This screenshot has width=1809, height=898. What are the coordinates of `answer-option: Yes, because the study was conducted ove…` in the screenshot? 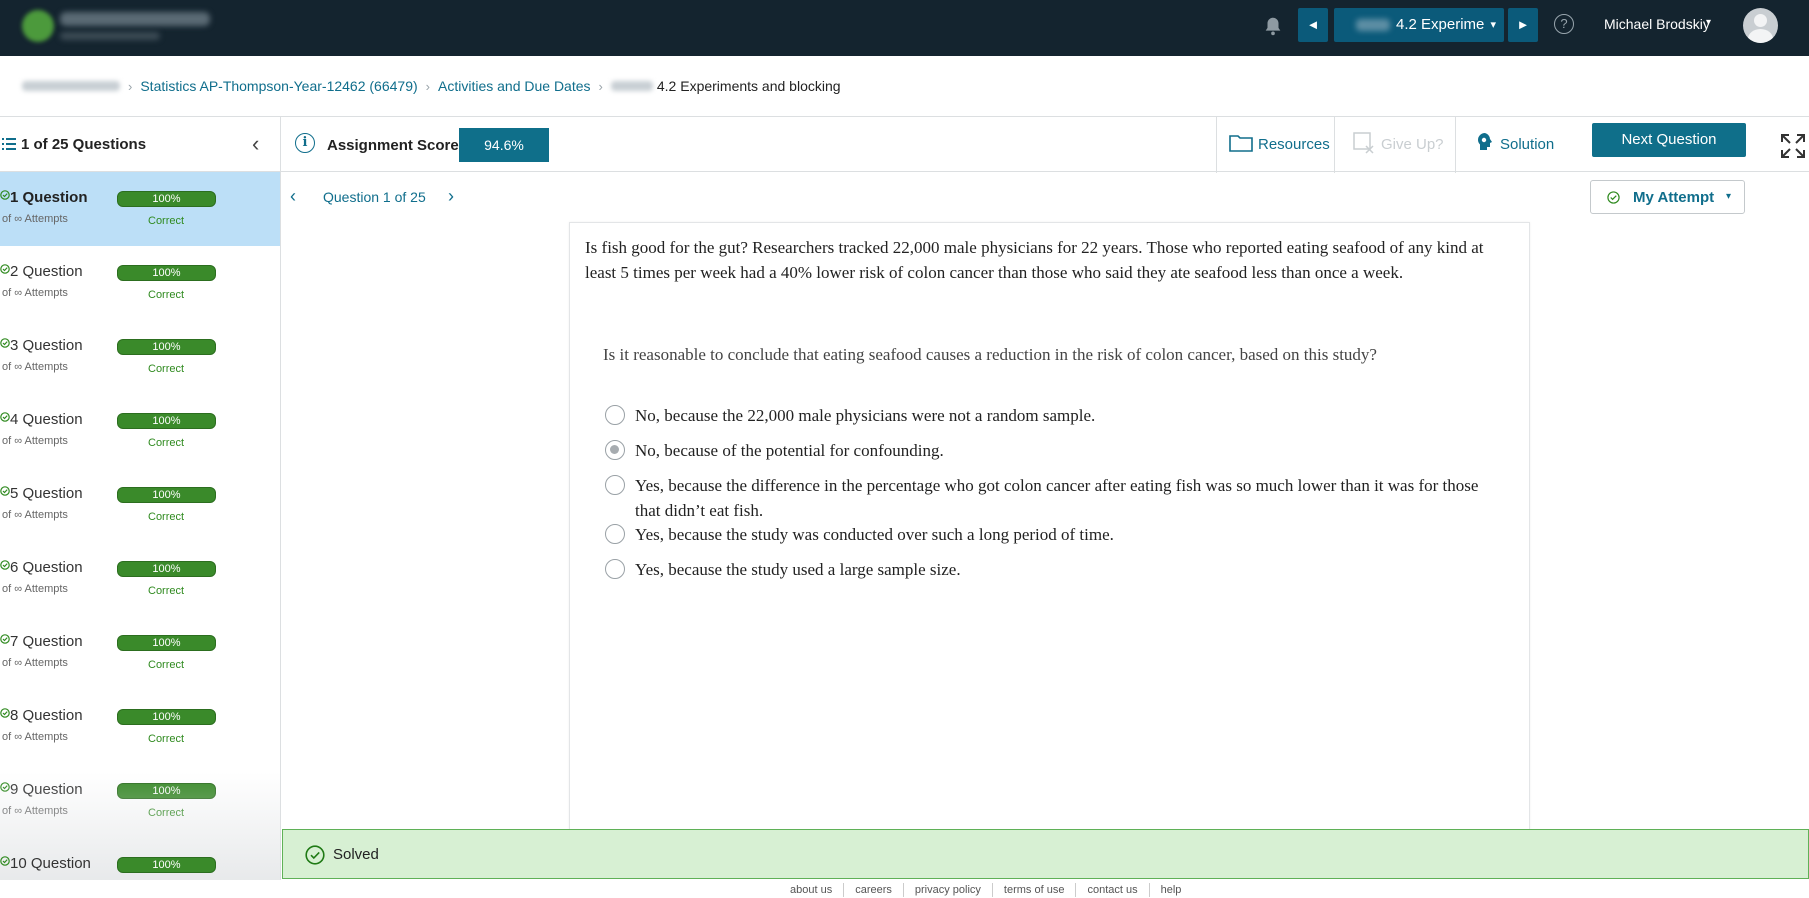 It's located at (1050, 534).